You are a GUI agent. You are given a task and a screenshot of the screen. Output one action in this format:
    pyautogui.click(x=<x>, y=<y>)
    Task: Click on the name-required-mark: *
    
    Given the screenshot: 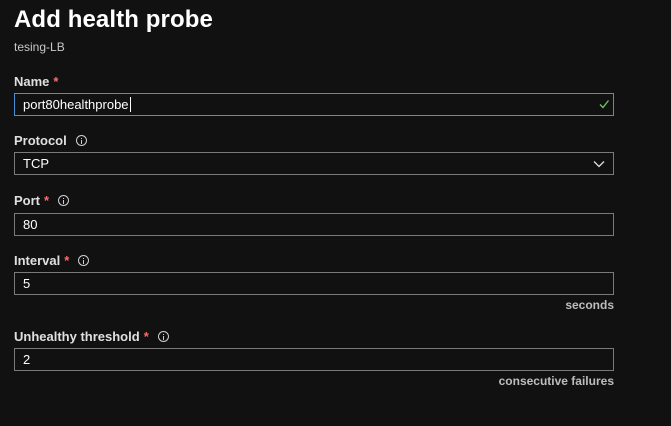 What is the action you would take?
    pyautogui.click(x=56, y=81)
    